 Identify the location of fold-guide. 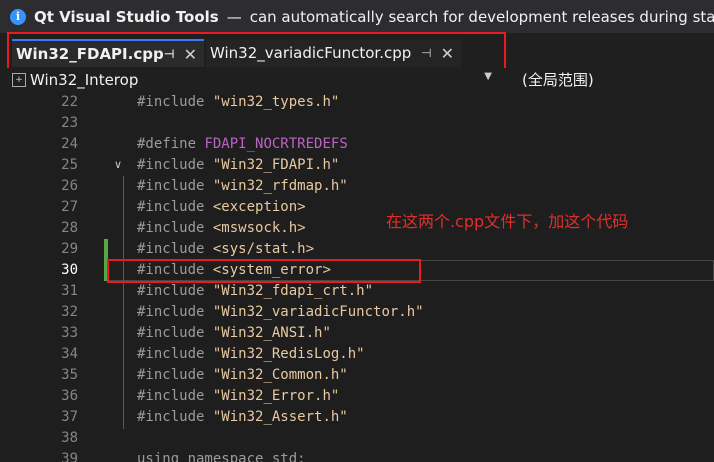
(123, 302).